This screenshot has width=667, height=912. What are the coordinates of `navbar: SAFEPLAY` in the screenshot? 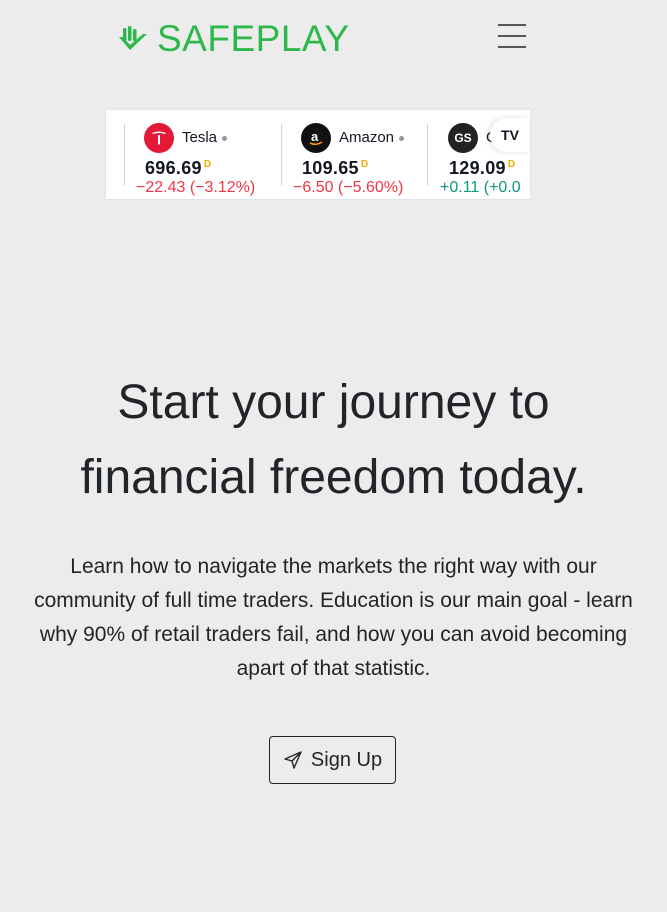 It's located at (333, 40).